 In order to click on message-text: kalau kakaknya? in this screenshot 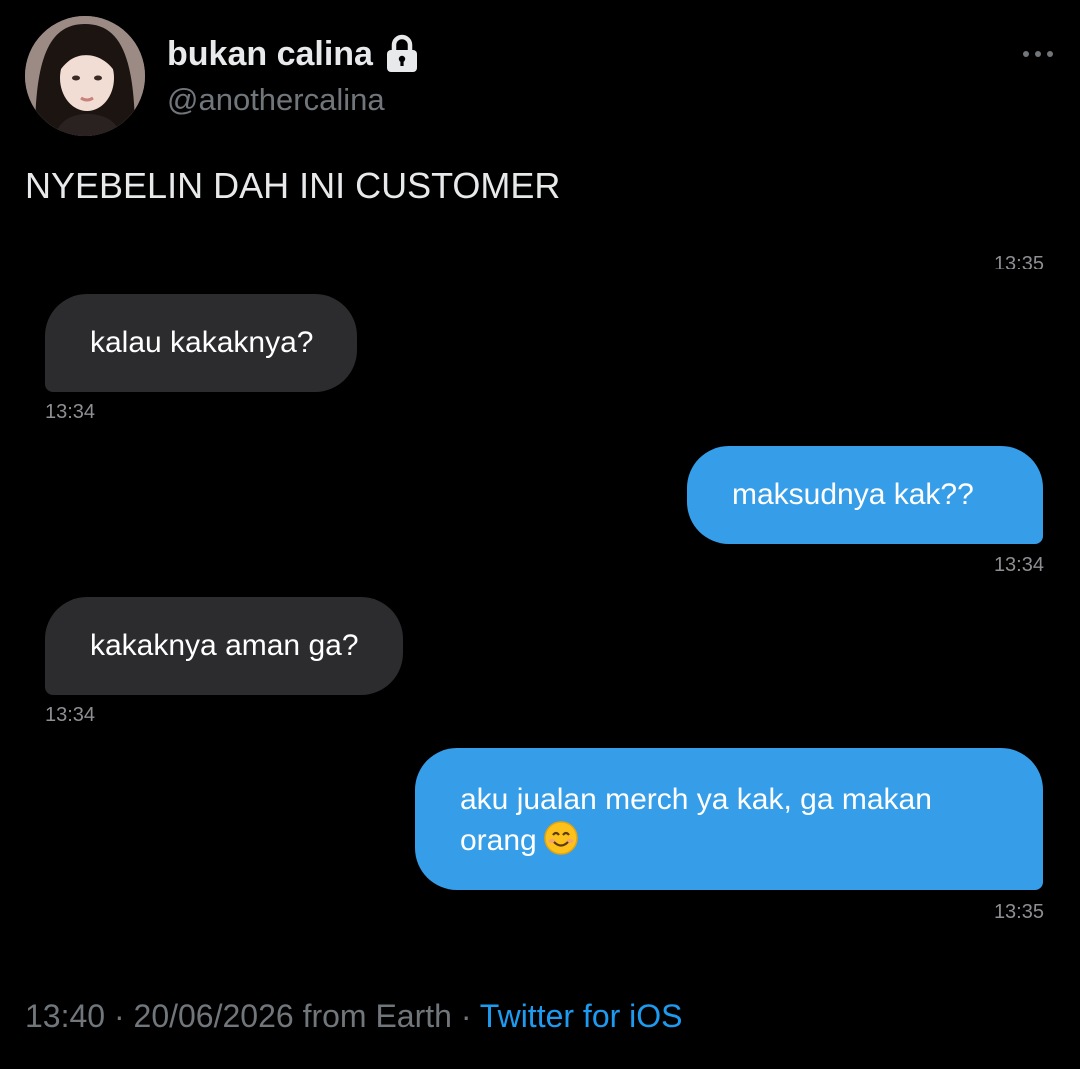, I will do `click(202, 342)`.